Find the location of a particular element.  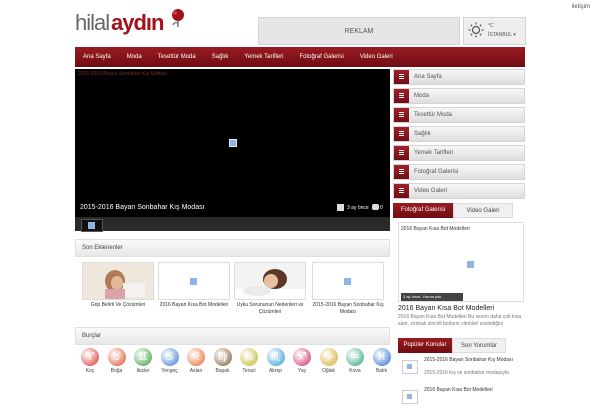

nav-item-video-galeri: Video Galeri is located at coordinates (376, 57).